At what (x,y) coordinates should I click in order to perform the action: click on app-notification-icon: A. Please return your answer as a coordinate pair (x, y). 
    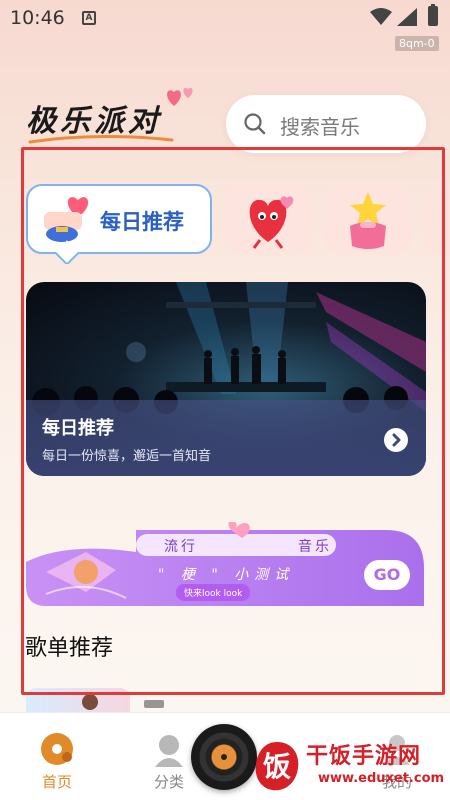
    Looking at the image, I should click on (89, 18).